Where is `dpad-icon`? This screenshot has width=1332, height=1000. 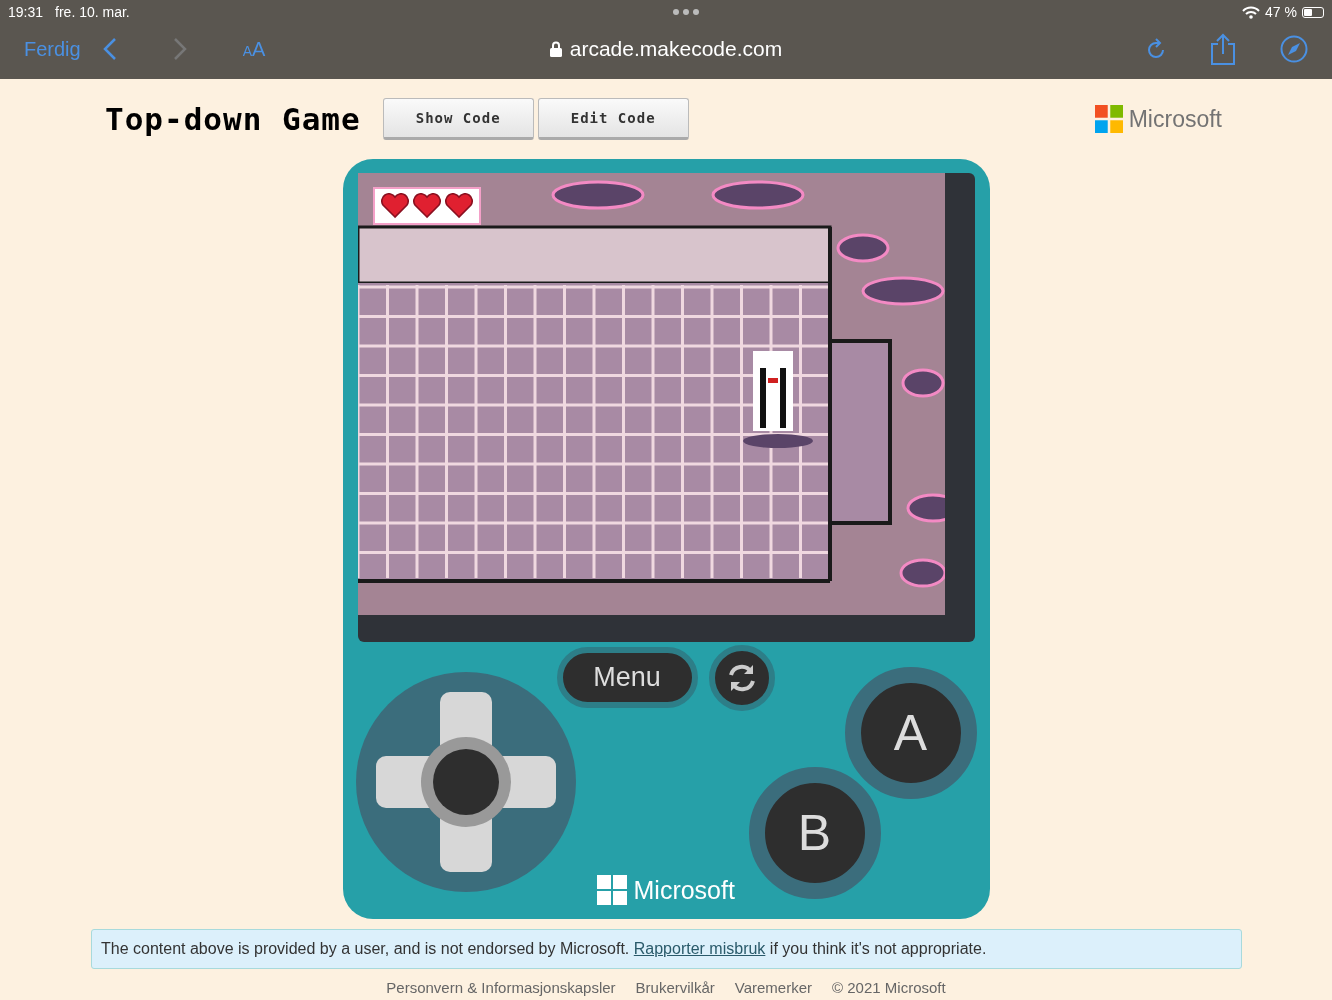 dpad-icon is located at coordinates (465, 782).